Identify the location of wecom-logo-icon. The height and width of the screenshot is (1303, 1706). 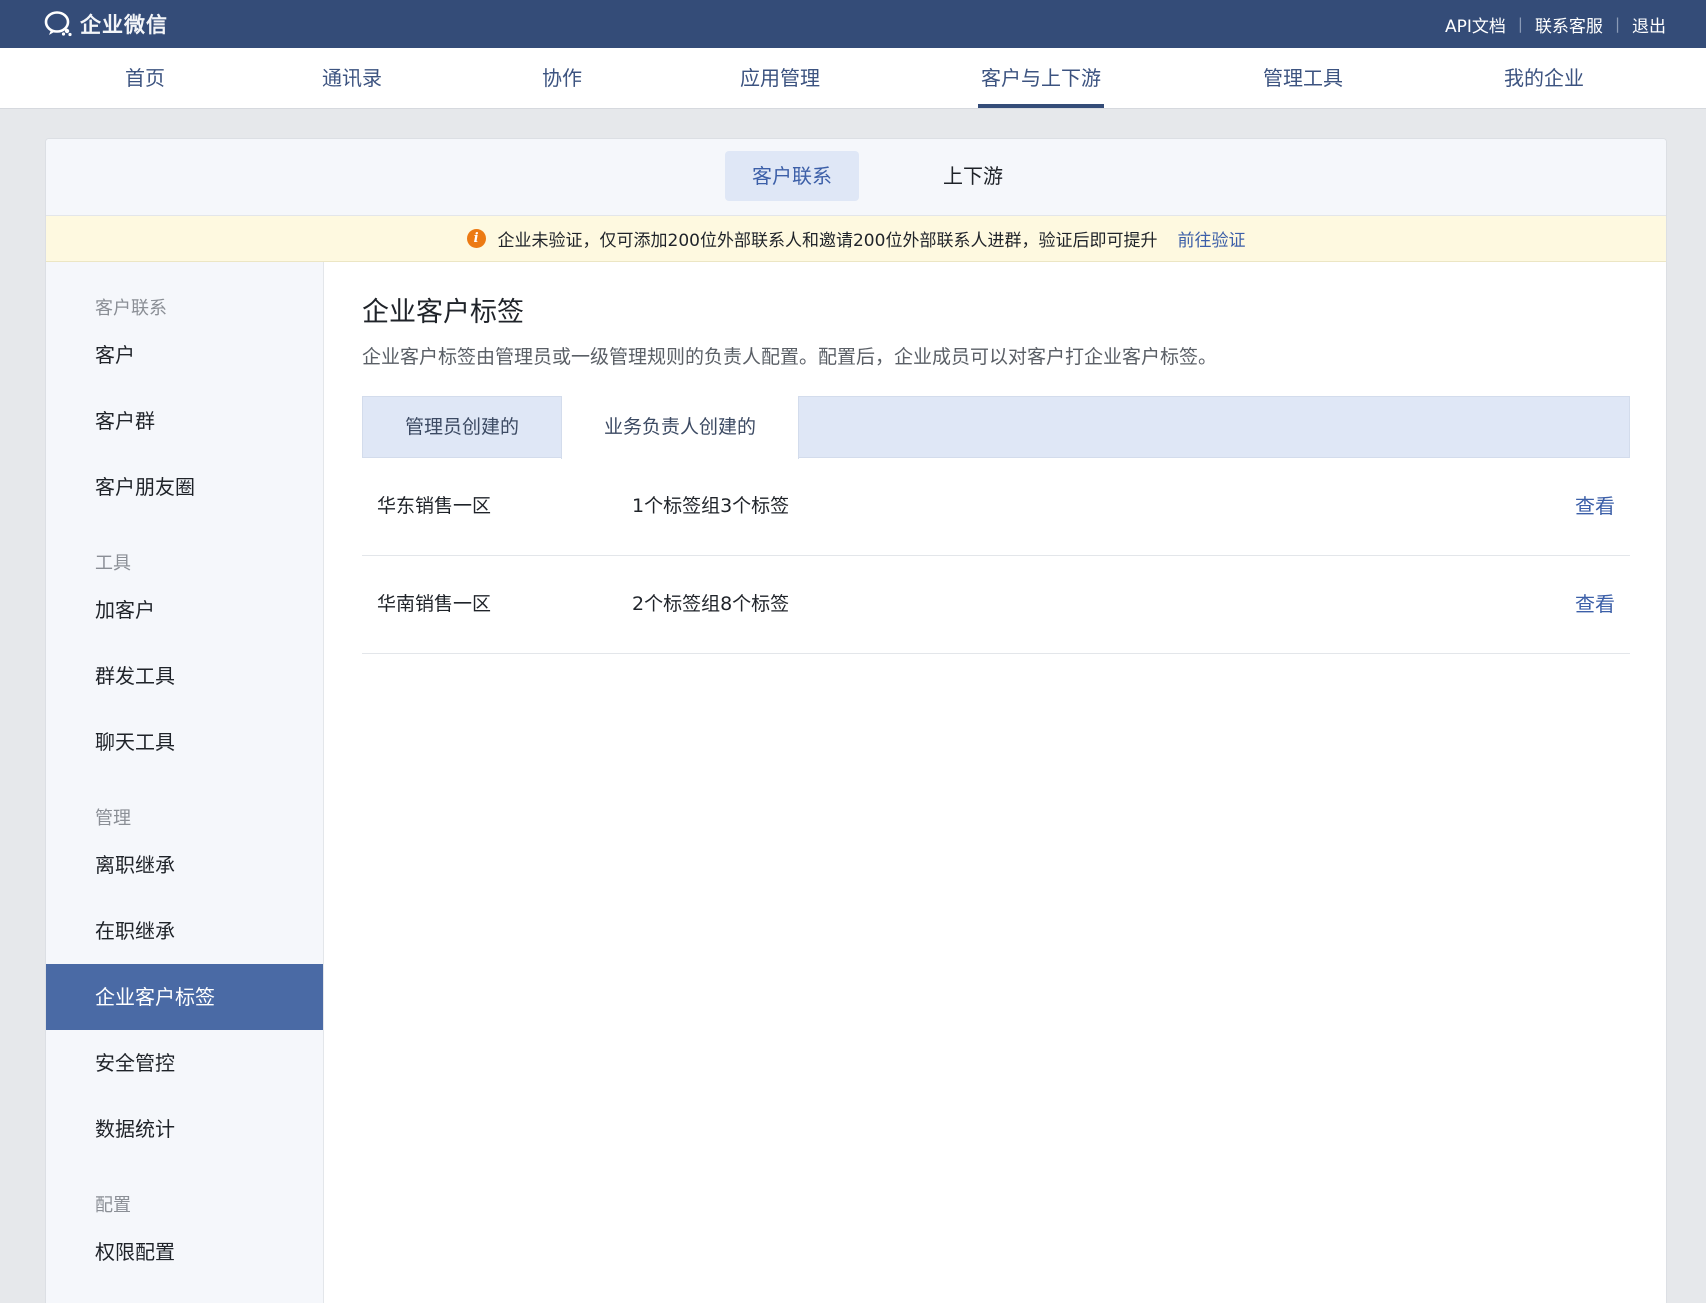
(59, 24).